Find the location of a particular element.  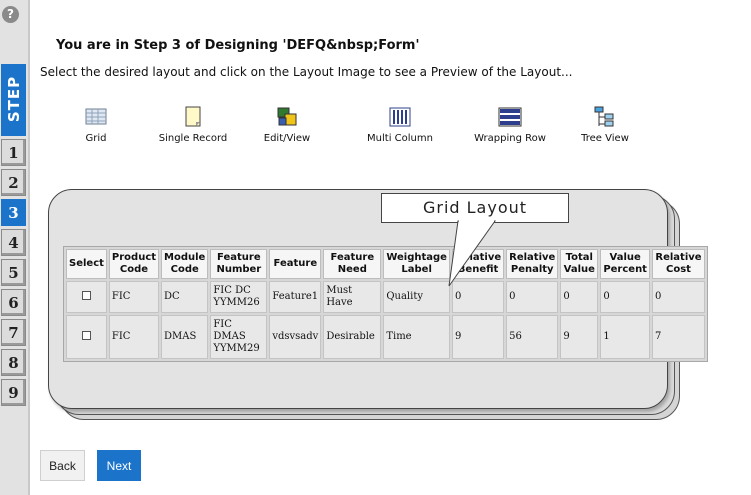

column-header: Module Code is located at coordinates (185, 264).